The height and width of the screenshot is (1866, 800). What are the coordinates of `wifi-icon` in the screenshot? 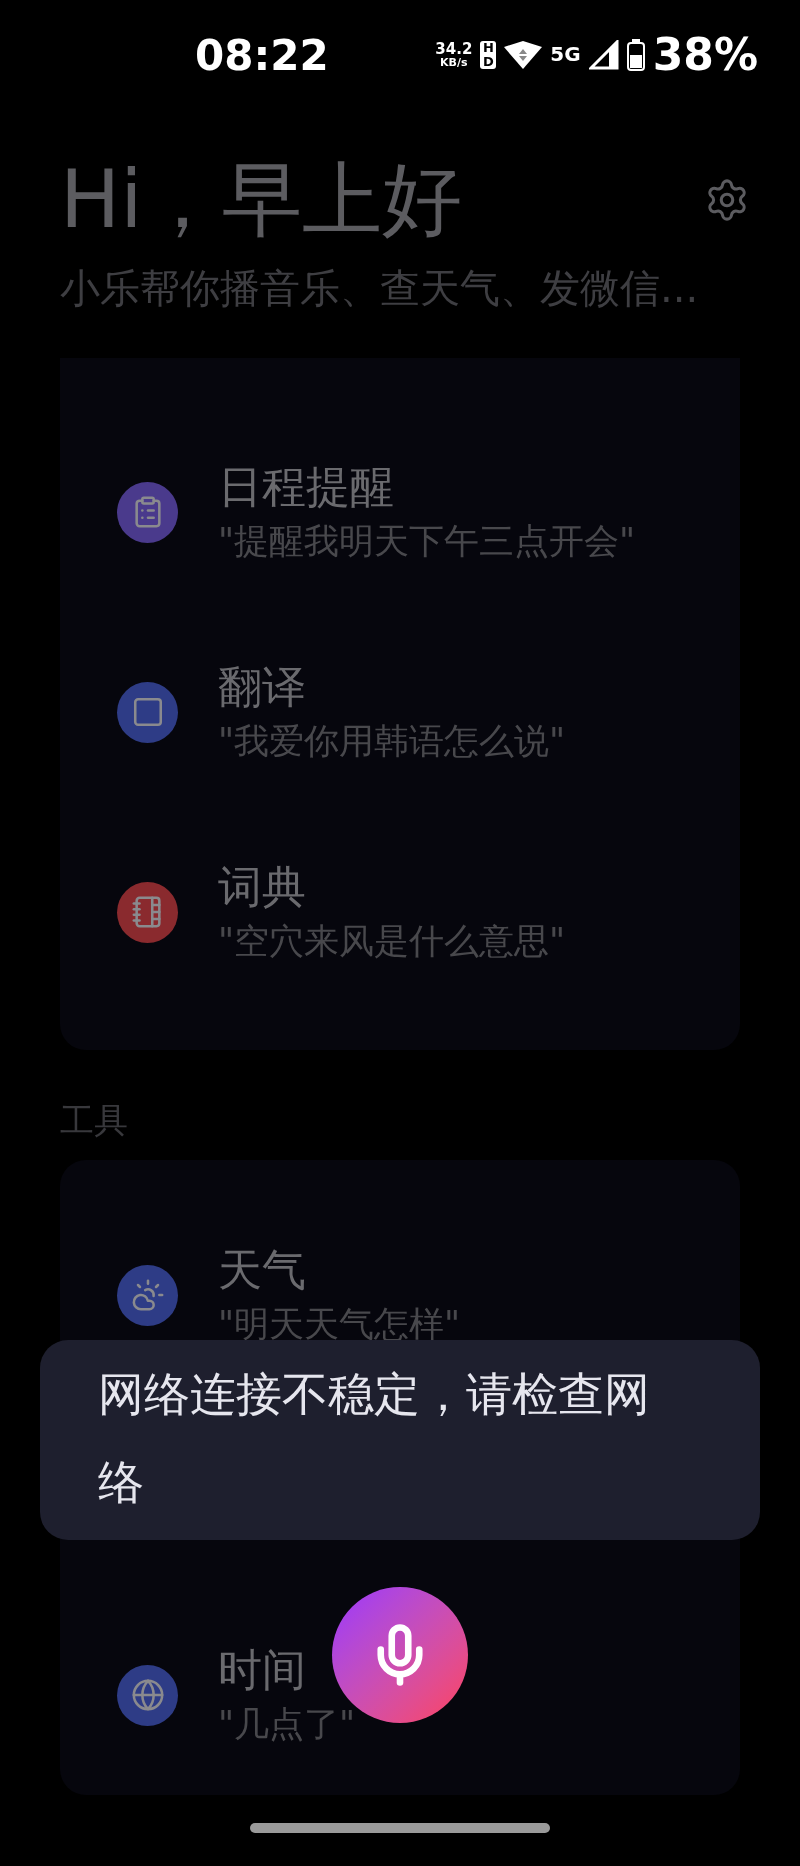 It's located at (523, 55).